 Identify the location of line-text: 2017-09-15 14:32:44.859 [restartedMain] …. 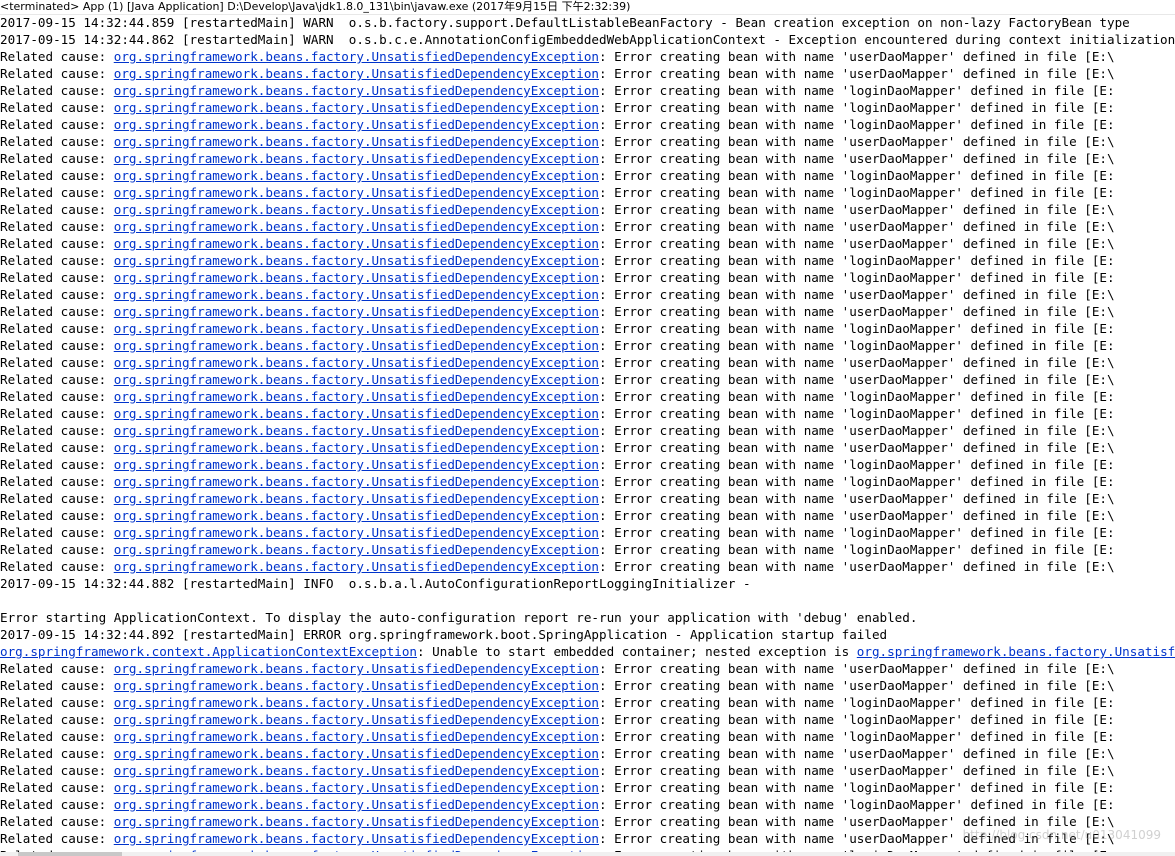
(565, 22).